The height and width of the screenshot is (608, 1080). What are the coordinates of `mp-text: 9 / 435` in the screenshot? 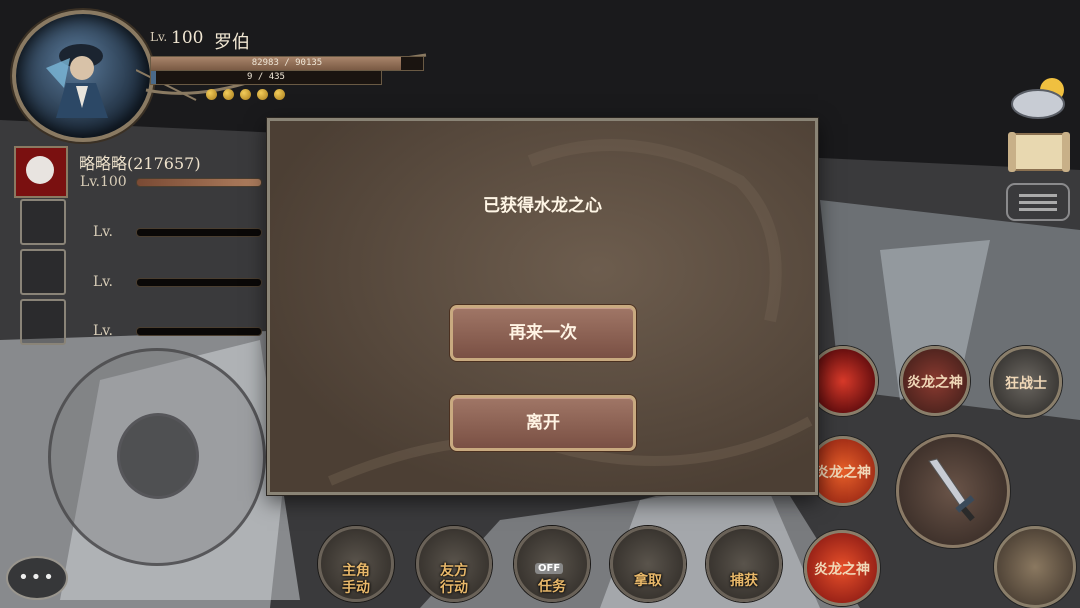 It's located at (266, 77).